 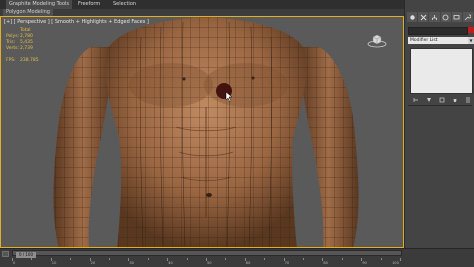 What do you see at coordinates (26, 48) in the screenshot?
I see `stats-value: 2,739` at bounding box center [26, 48].